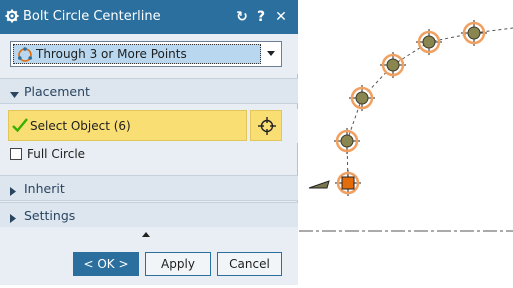 Image resolution: width=513 pixels, height=288 pixels. Describe the element at coordinates (111, 54) in the screenshot. I see `type-dropdown-value: Through 3 or More Points` at that location.